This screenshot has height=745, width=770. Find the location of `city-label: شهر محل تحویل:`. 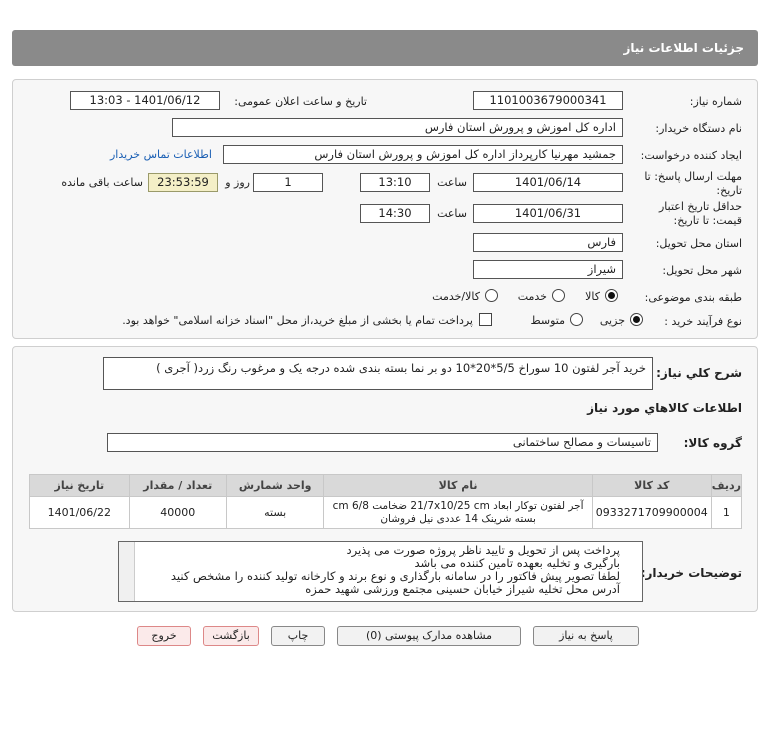

city-label: شهر محل تحویل: is located at coordinates (702, 270).